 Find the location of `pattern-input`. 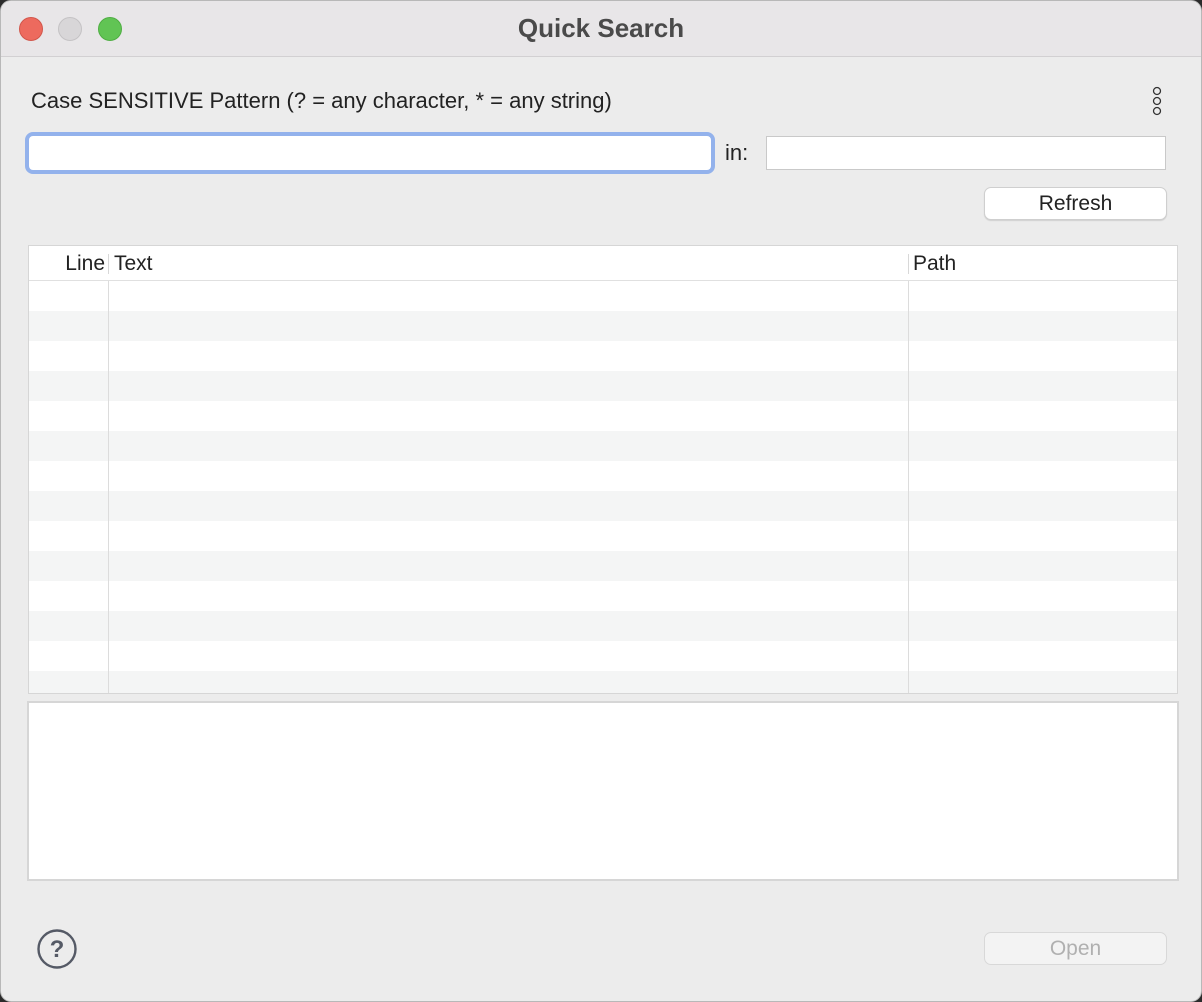

pattern-input is located at coordinates (370, 153).